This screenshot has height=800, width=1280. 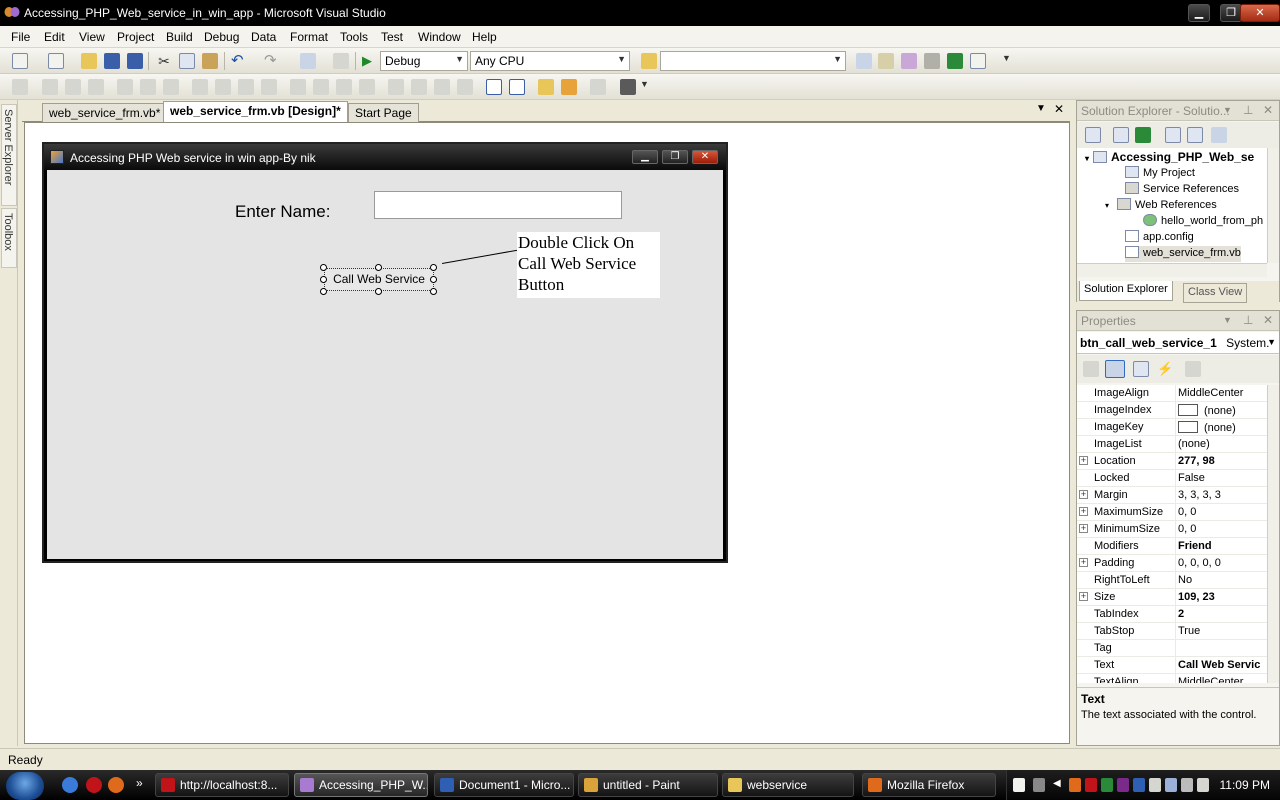 I want to click on solution-tree-vertical-scrollbar, so click(x=1273, y=205).